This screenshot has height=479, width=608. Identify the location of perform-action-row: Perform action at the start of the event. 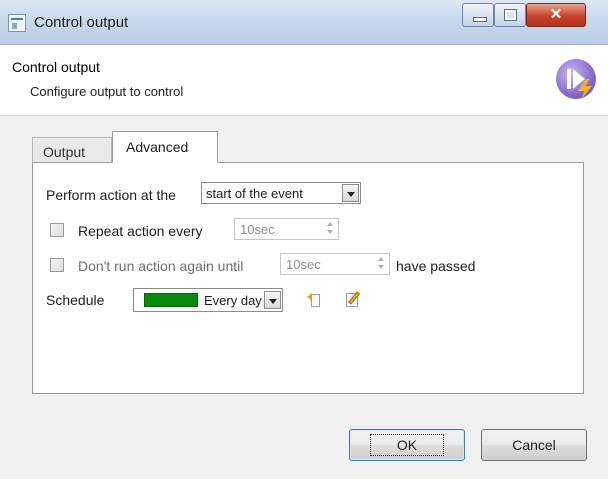
(308, 195).